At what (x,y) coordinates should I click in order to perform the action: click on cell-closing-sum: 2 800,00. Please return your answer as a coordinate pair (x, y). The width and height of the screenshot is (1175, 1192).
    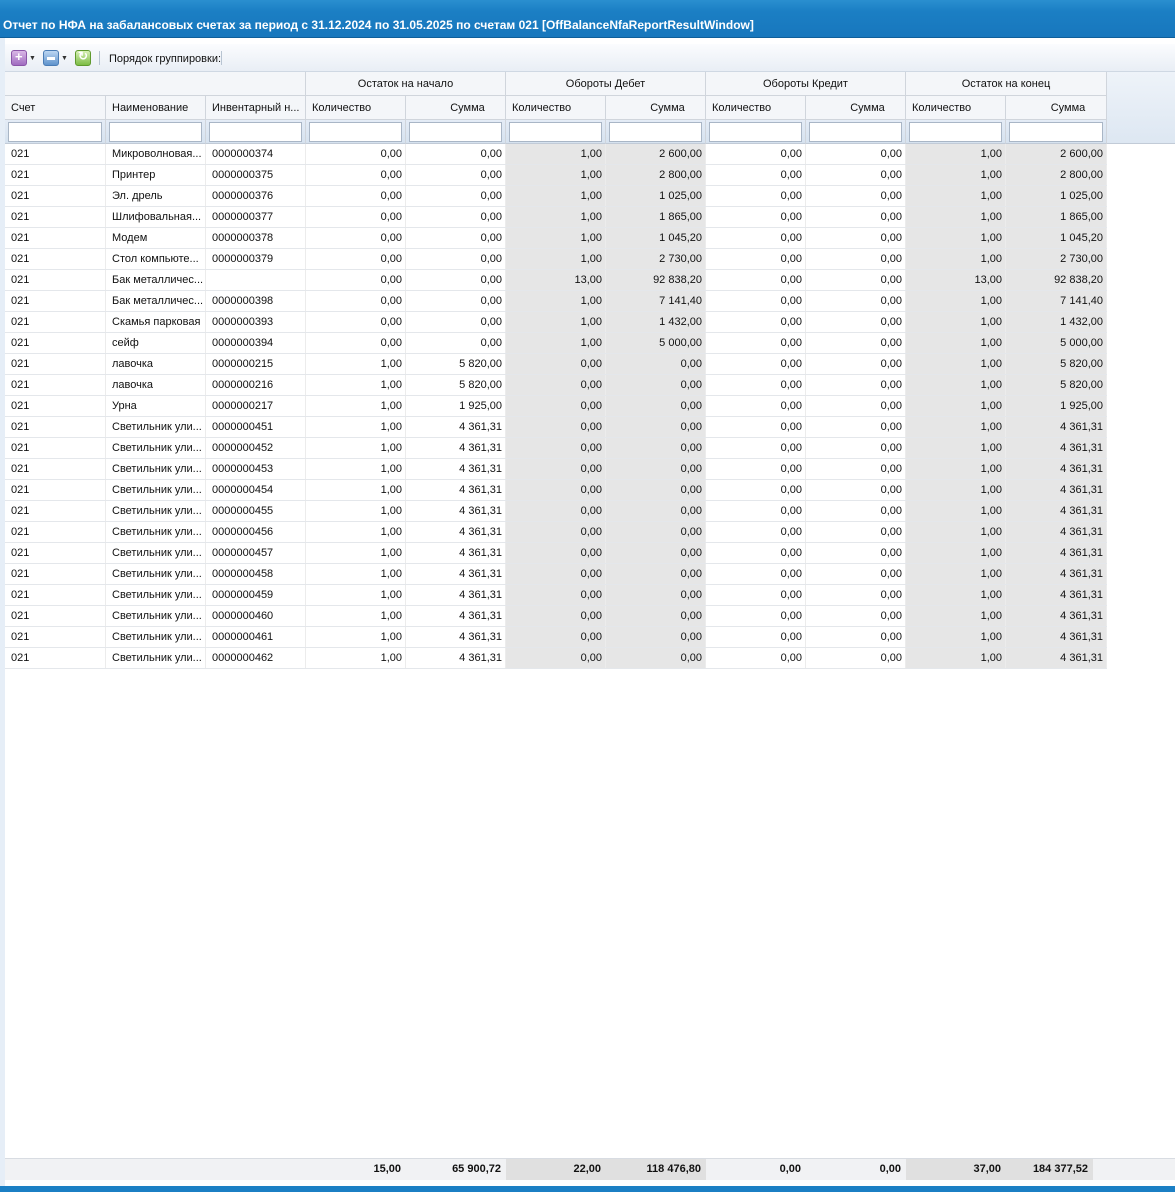
    Looking at the image, I should click on (1056, 175).